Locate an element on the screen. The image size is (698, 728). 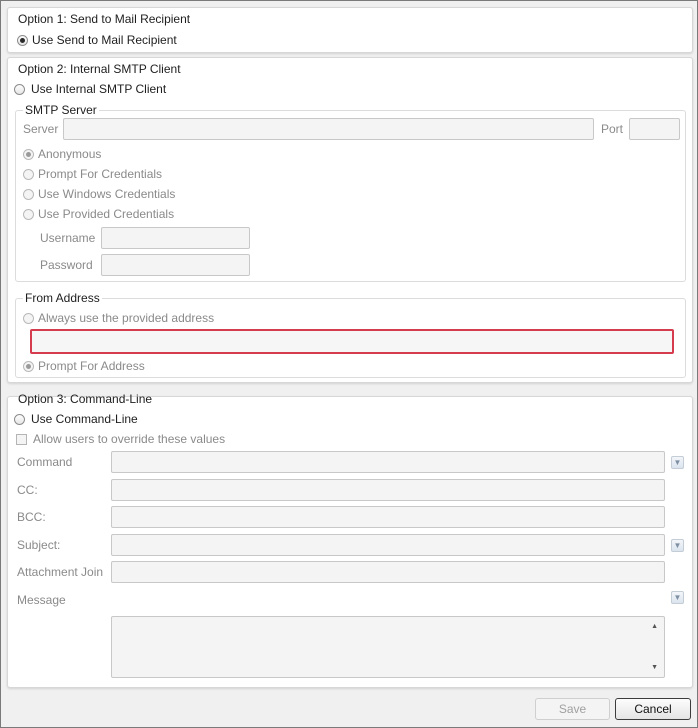
subject-input is located at coordinates (388, 545).